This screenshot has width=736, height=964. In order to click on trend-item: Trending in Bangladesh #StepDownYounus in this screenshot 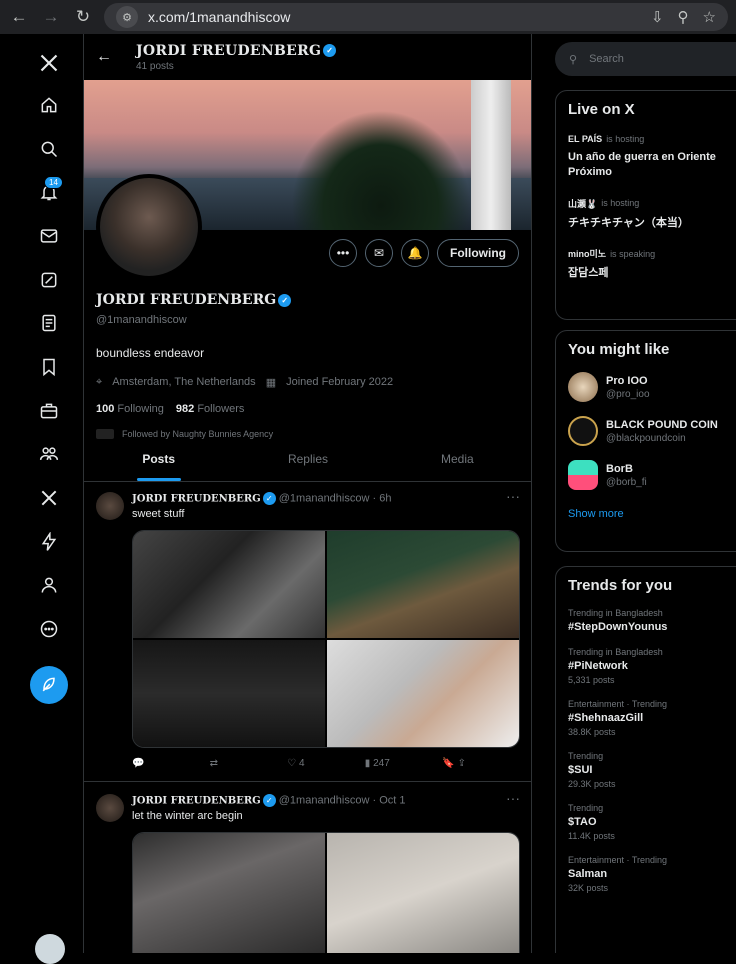, I will do `click(652, 620)`.